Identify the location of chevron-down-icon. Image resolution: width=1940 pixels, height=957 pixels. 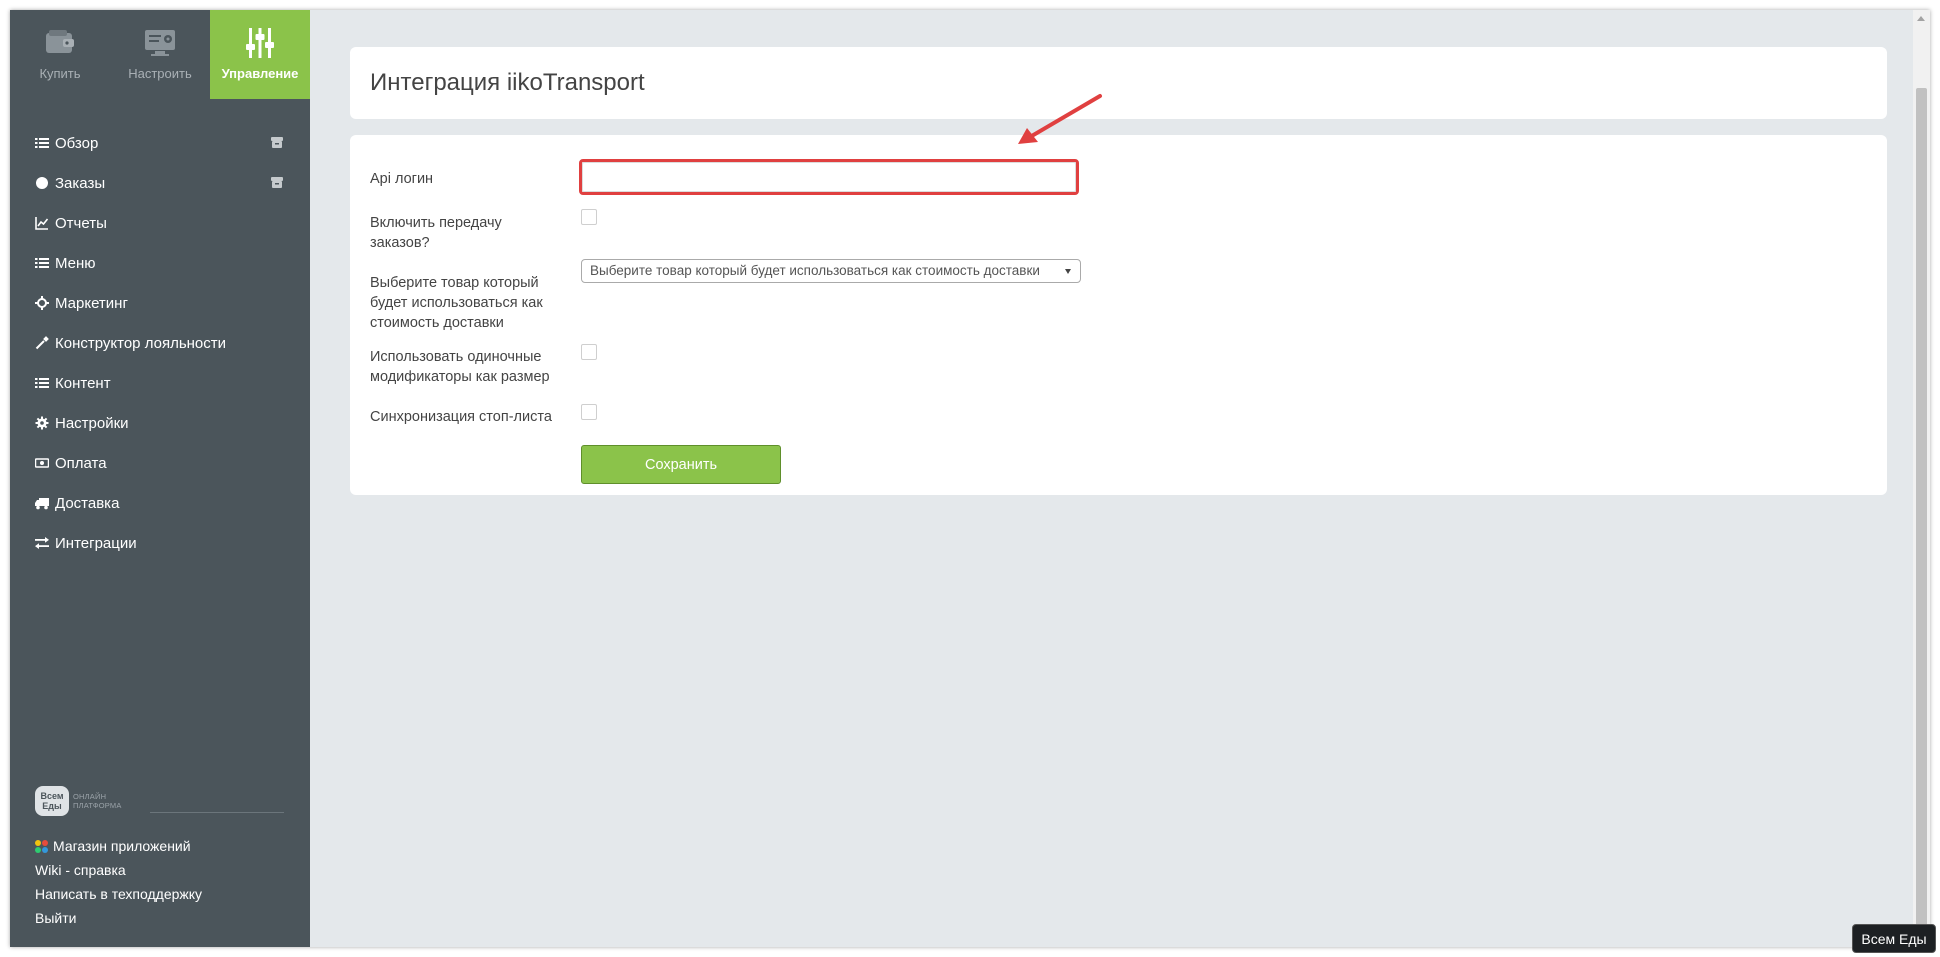
(1068, 271).